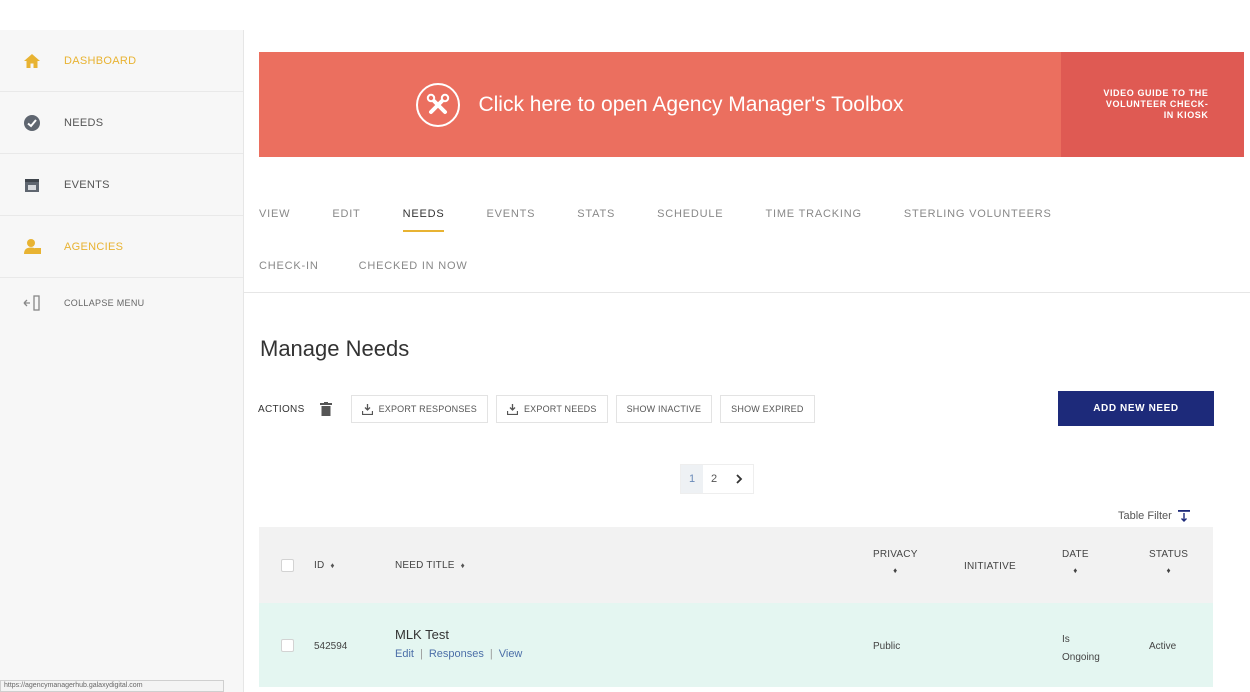 This screenshot has height=692, width=1250. What do you see at coordinates (331, 646) in the screenshot?
I see `need-id: 542594` at bounding box center [331, 646].